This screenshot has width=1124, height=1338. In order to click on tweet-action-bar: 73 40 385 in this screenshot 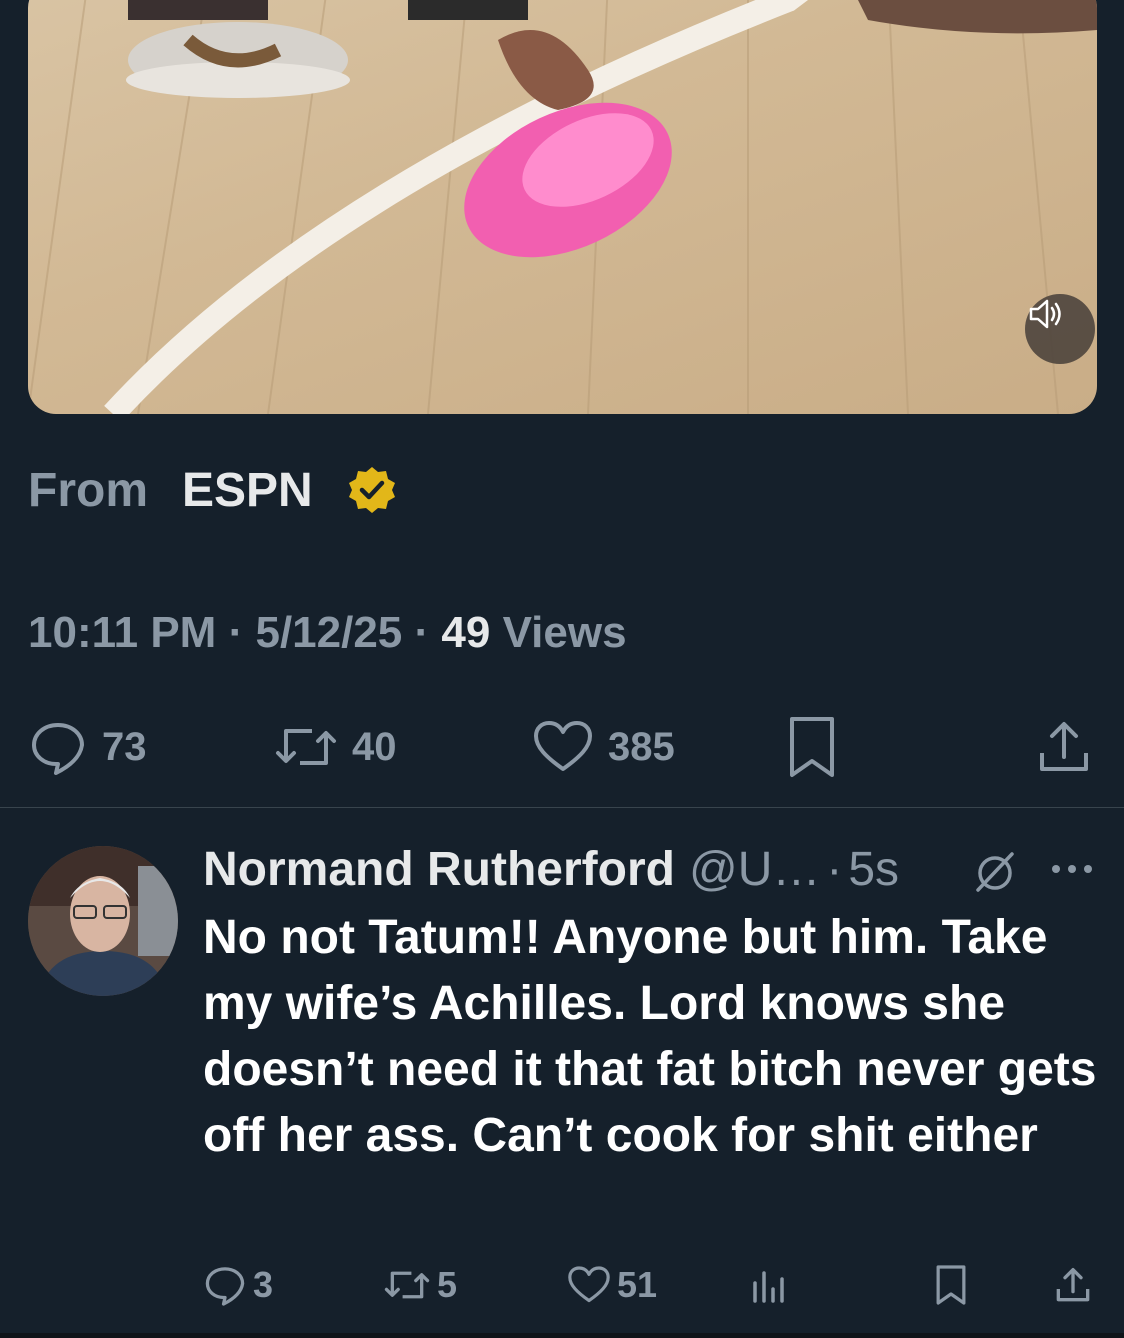, I will do `click(561, 747)`.